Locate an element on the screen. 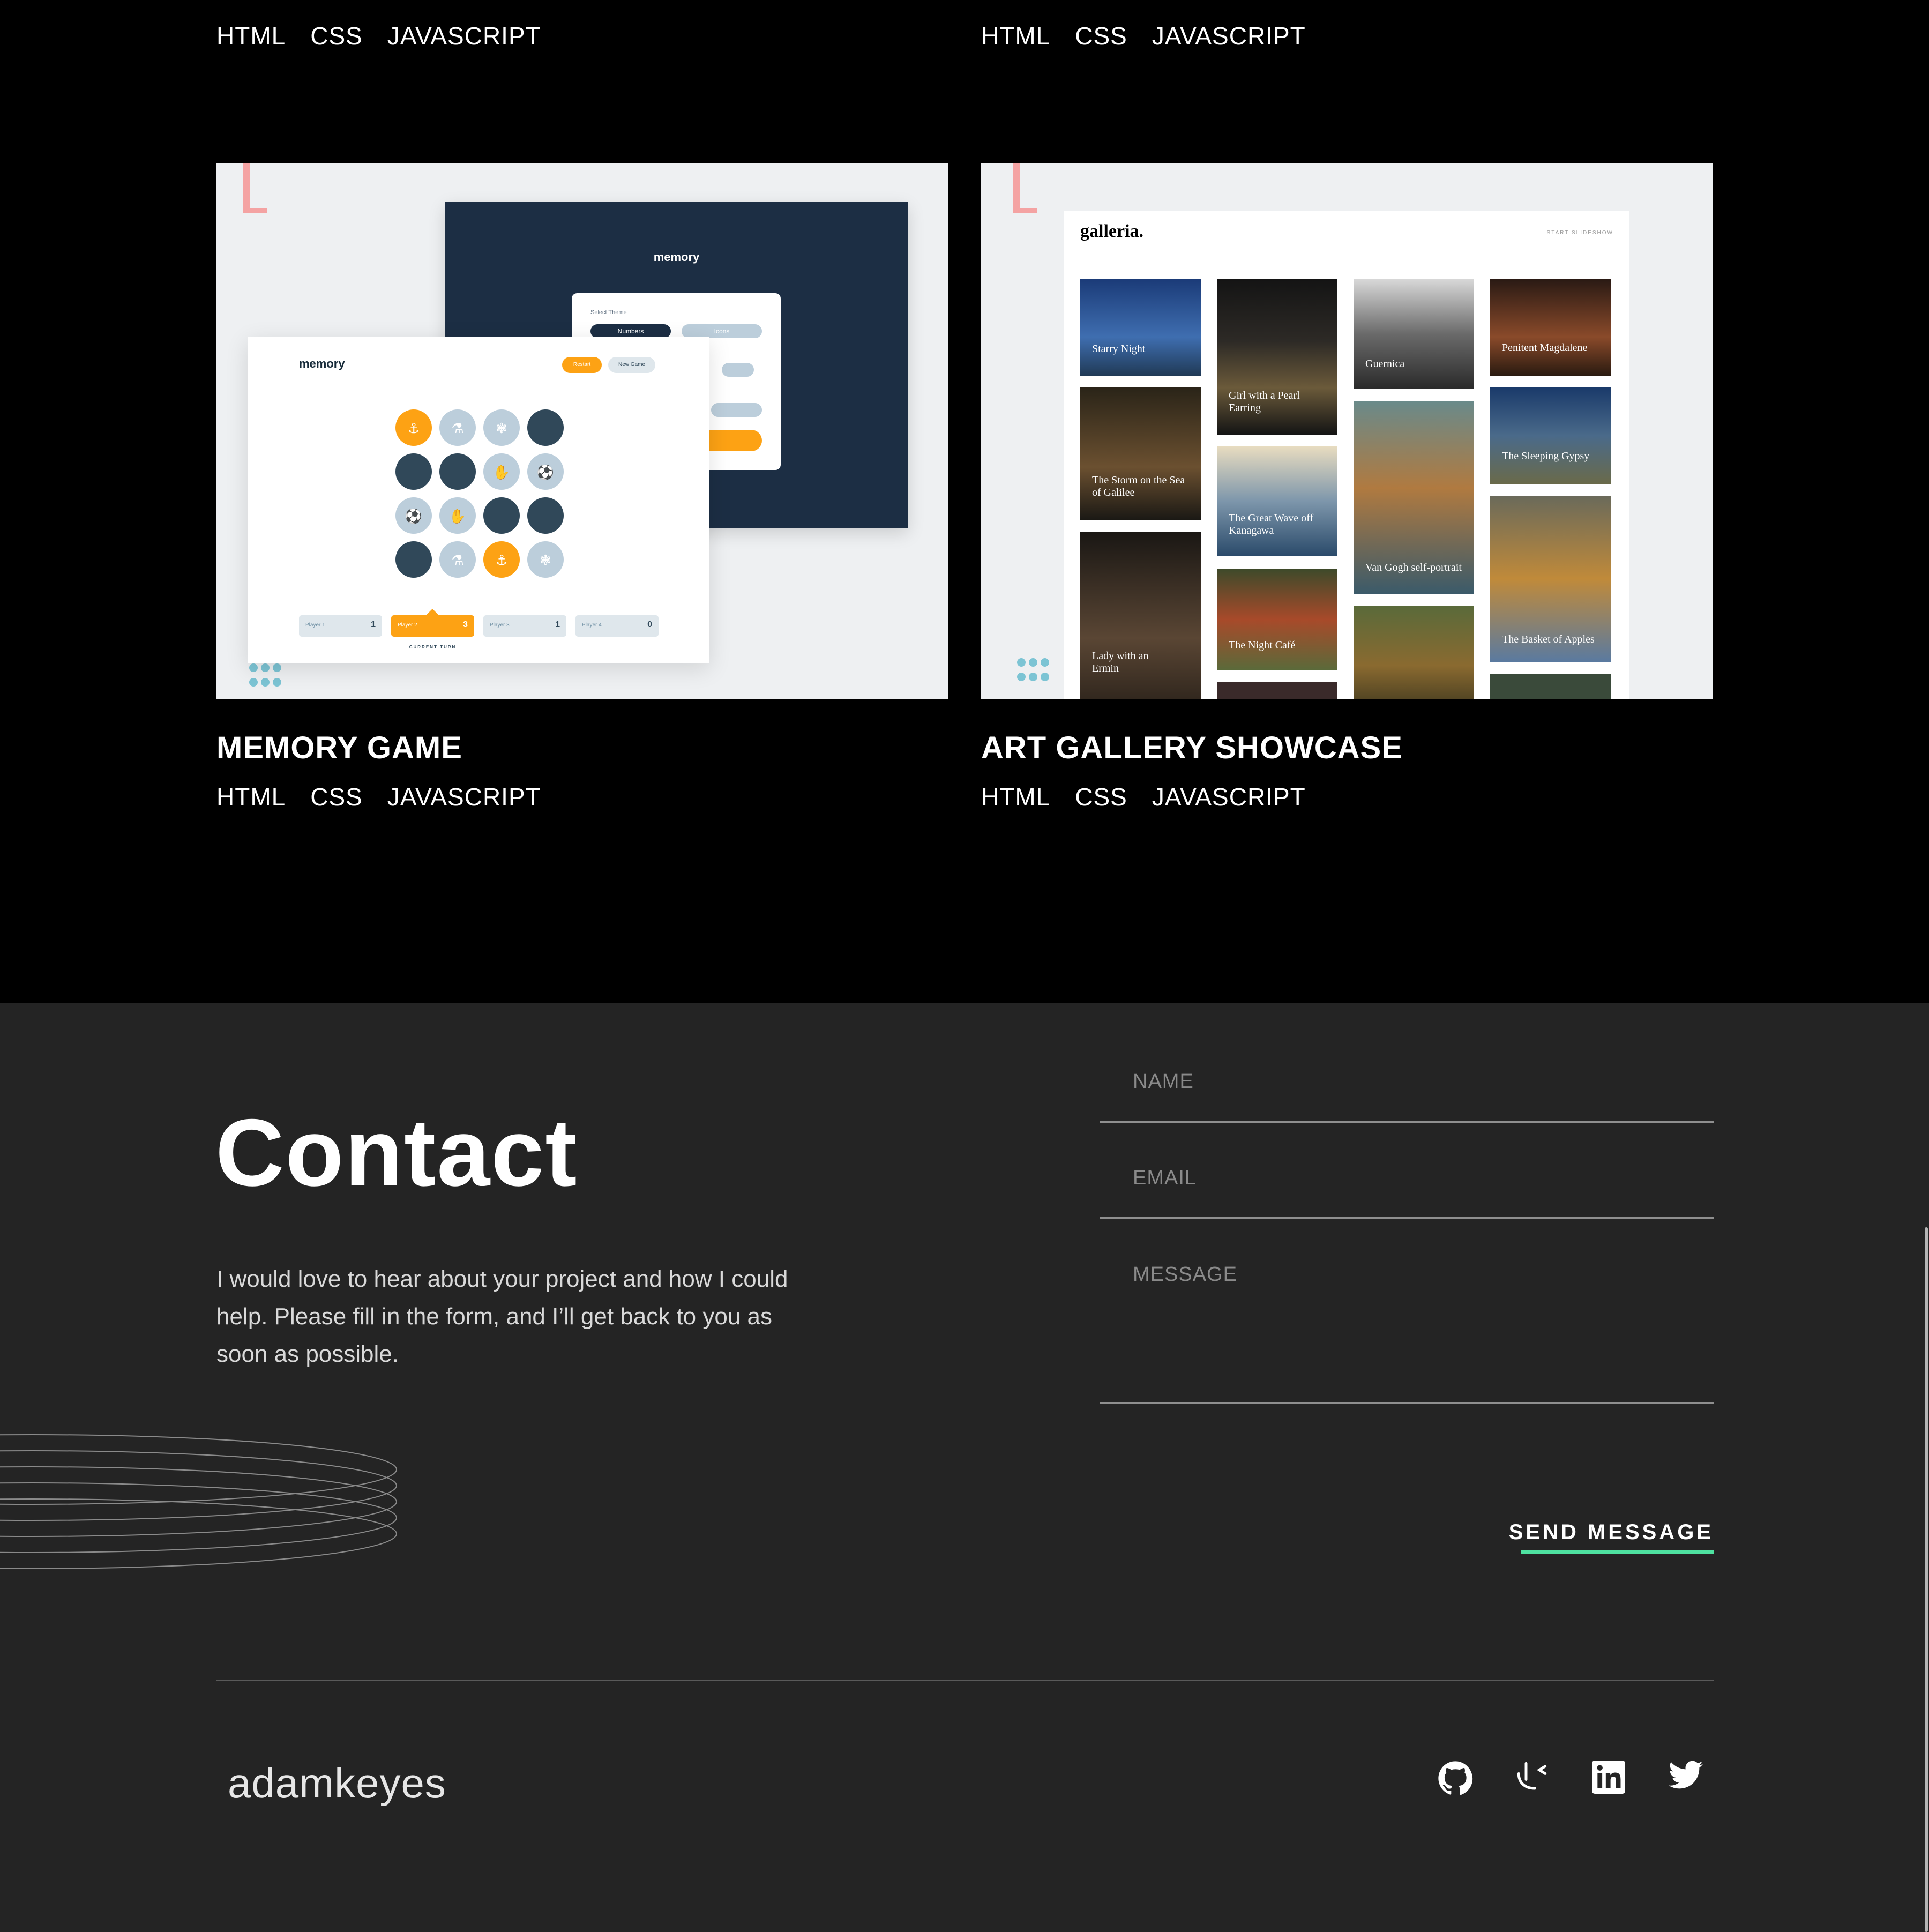 Image resolution: width=1929 pixels, height=1932 pixels. send-underline is located at coordinates (1618, 1552).